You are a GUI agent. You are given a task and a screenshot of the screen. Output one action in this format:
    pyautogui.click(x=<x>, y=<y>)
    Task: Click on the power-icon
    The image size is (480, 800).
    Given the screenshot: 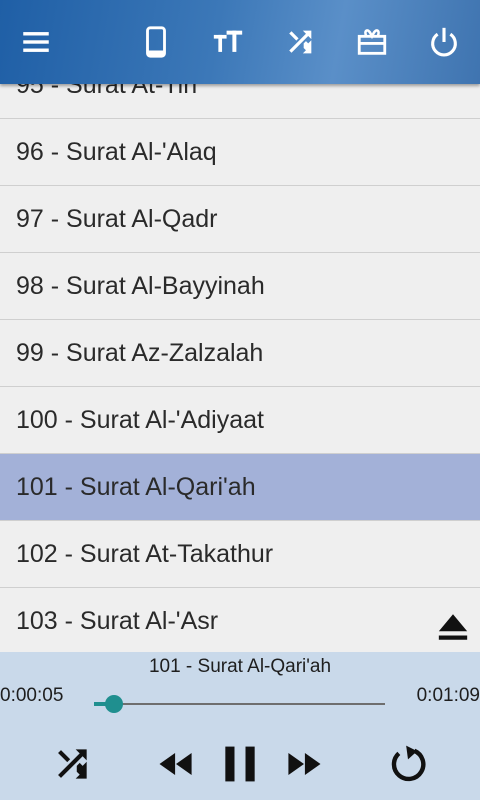 What is the action you would take?
    pyautogui.click(x=444, y=42)
    